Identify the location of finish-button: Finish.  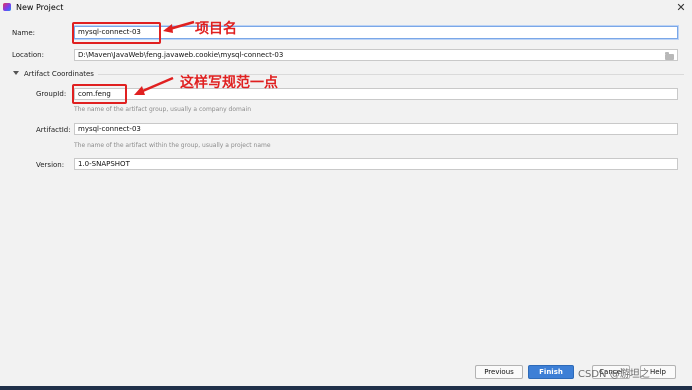
(551, 372).